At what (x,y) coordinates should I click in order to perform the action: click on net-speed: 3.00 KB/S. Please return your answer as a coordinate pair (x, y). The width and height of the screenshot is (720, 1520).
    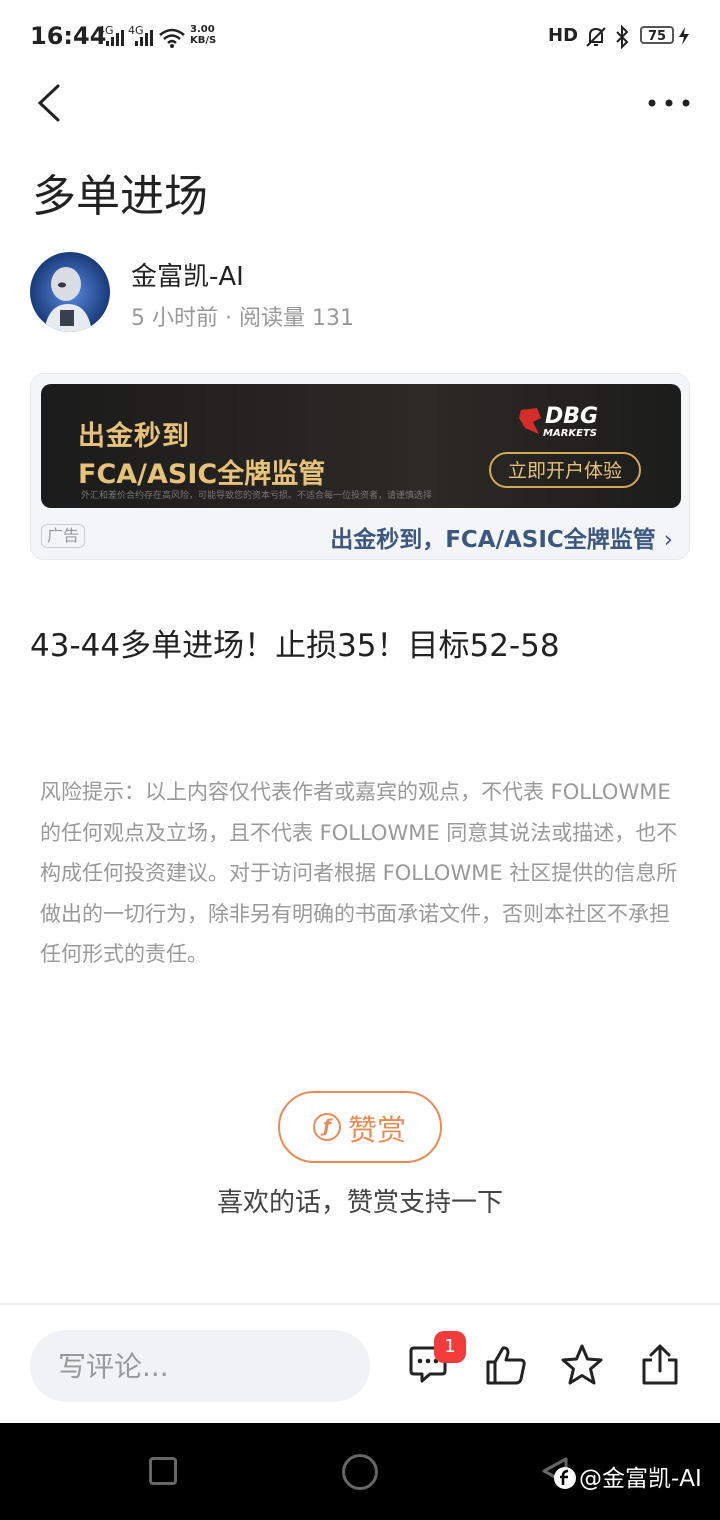
    Looking at the image, I should click on (203, 35).